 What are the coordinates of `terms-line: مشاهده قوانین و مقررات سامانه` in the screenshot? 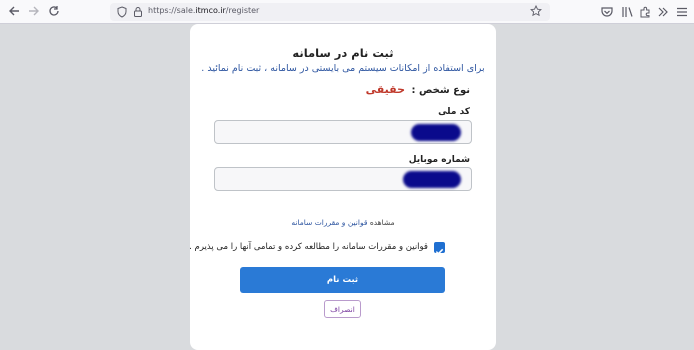 It's located at (343, 222).